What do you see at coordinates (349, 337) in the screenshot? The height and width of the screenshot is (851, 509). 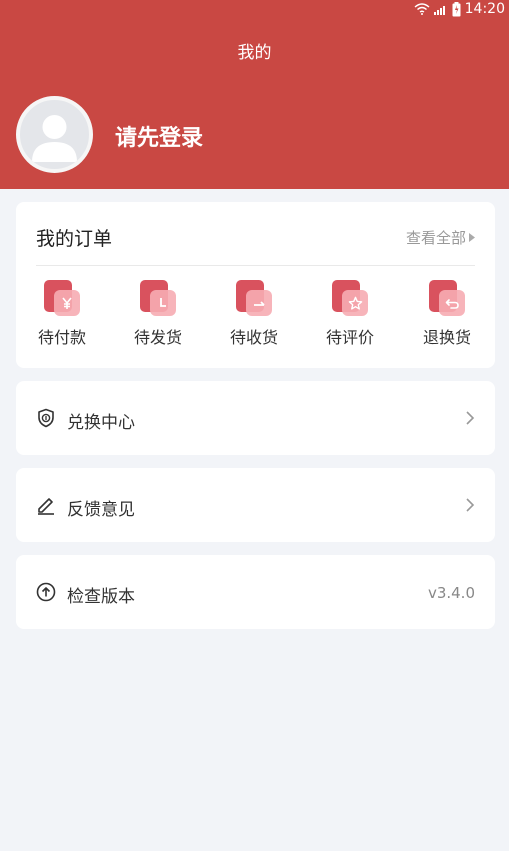 I see `order-label: 待评价` at bounding box center [349, 337].